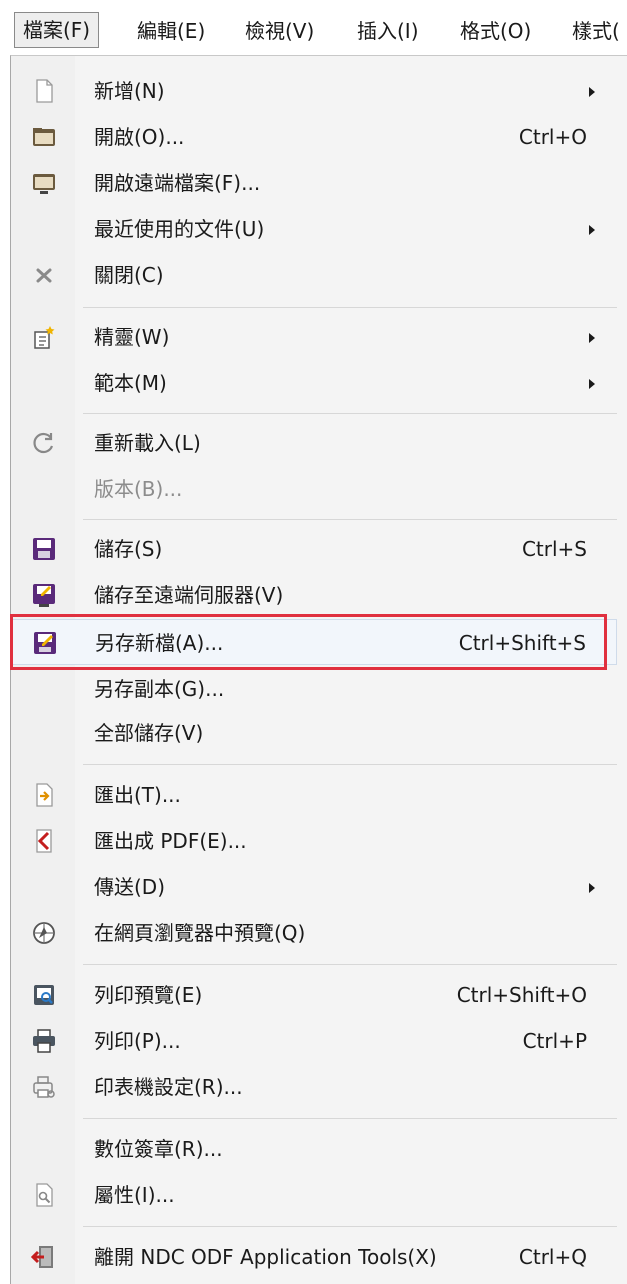  I want to click on save-as-icon, so click(45, 643).